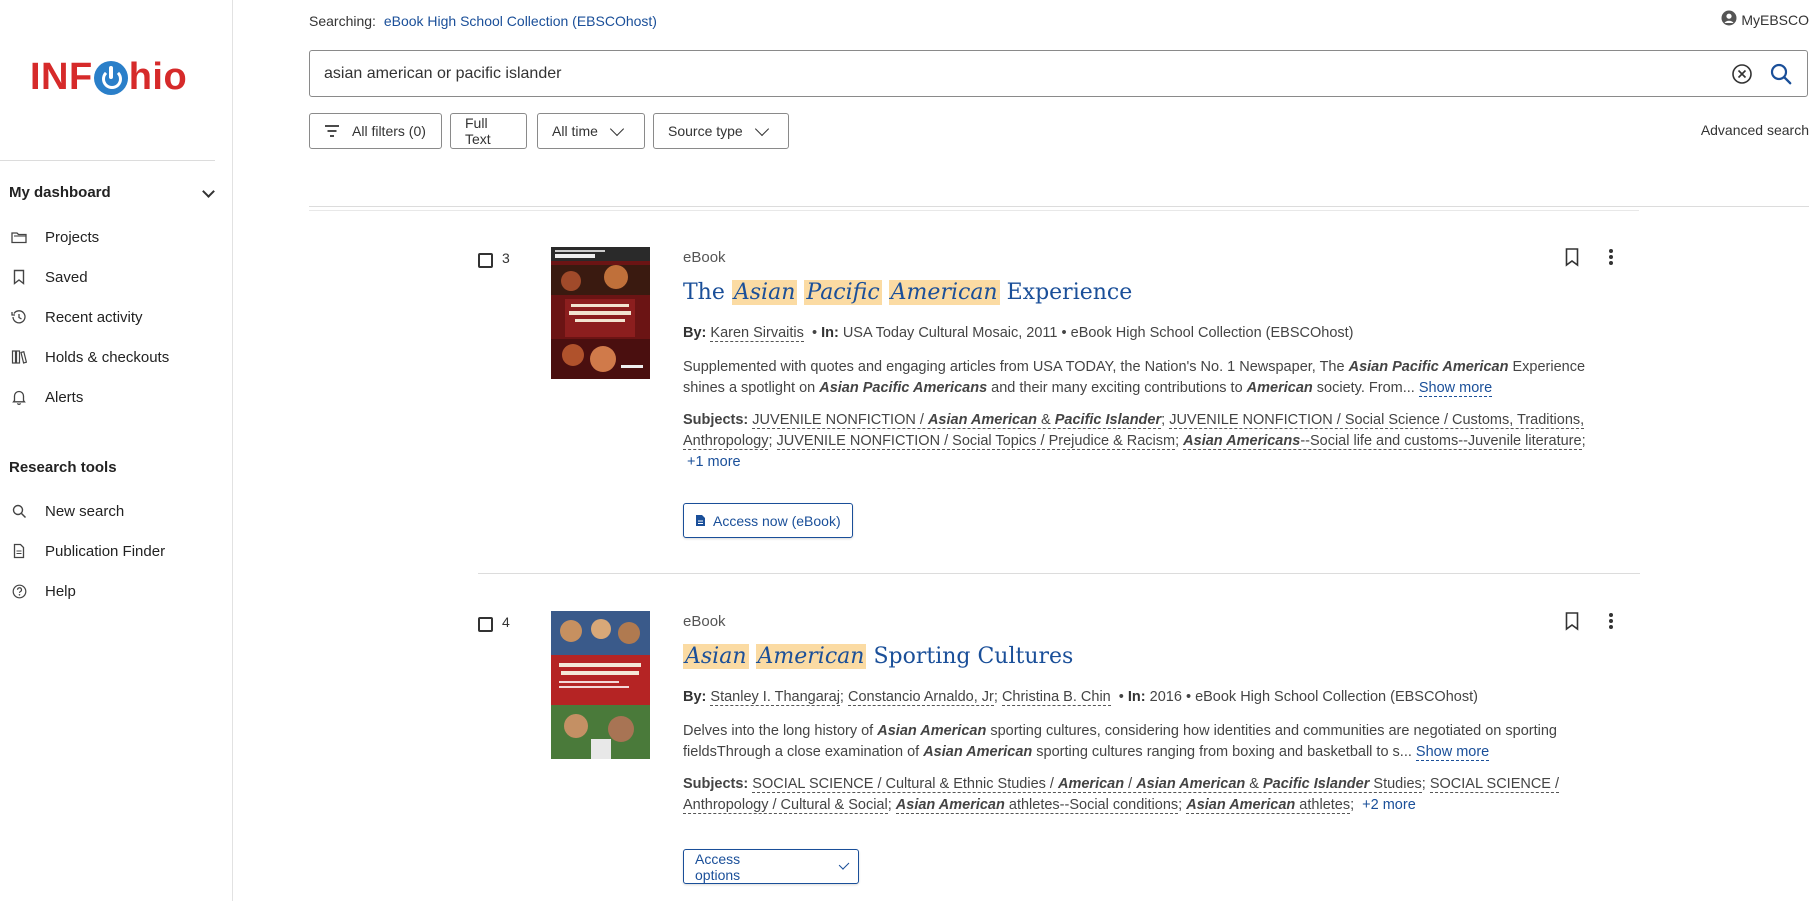 The image size is (1813, 901). Describe the element at coordinates (61, 77) in the screenshot. I see `logo-text-left: INF` at that location.